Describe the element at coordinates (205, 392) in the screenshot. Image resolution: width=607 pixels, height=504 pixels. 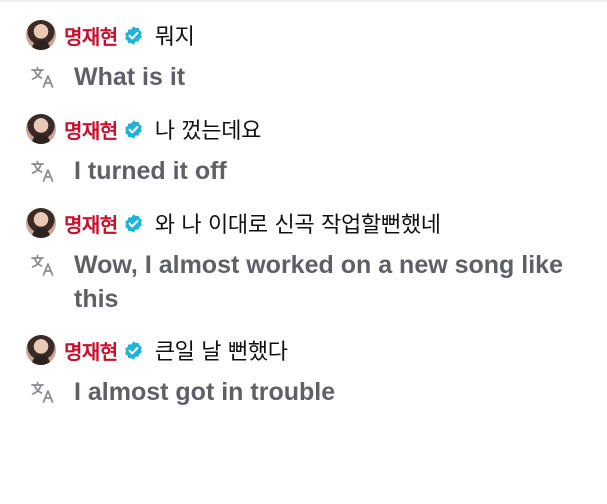
I see `translation-text: I almost got in trouble` at that location.